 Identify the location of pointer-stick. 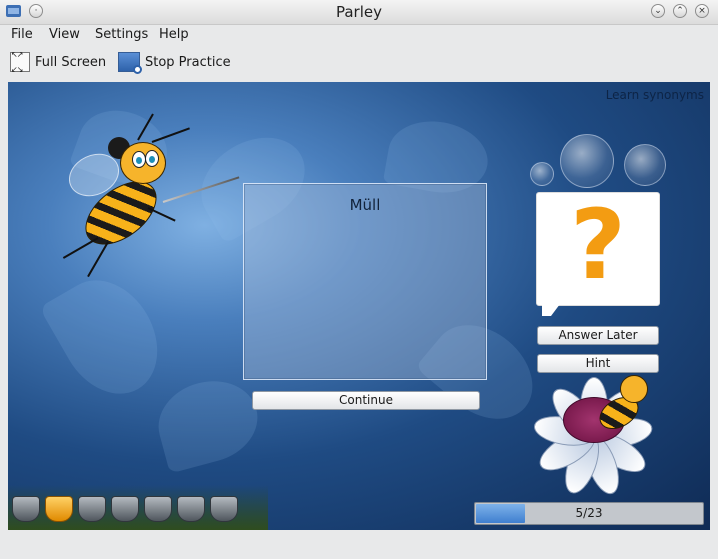
(201, 189).